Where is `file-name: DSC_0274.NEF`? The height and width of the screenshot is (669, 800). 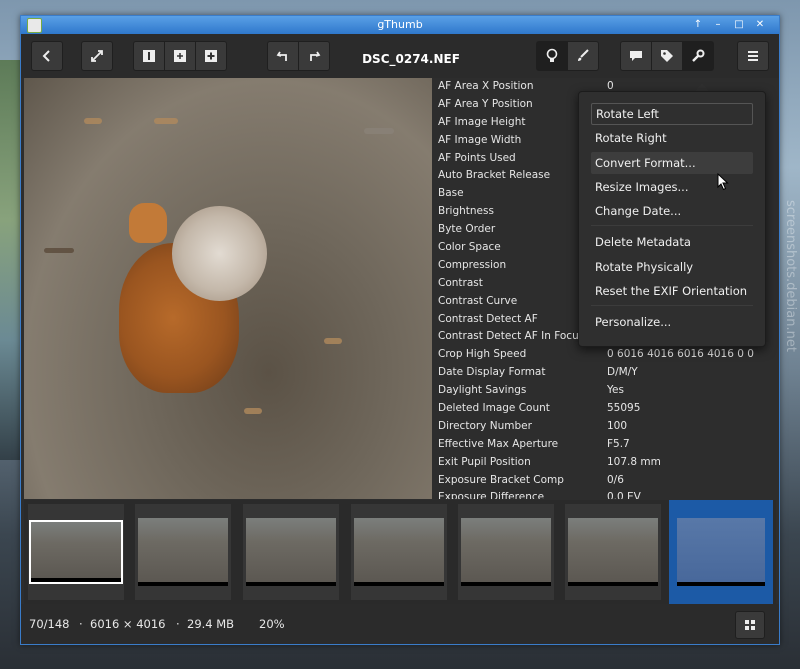
file-name: DSC_0274.NEF is located at coordinates (411, 59).